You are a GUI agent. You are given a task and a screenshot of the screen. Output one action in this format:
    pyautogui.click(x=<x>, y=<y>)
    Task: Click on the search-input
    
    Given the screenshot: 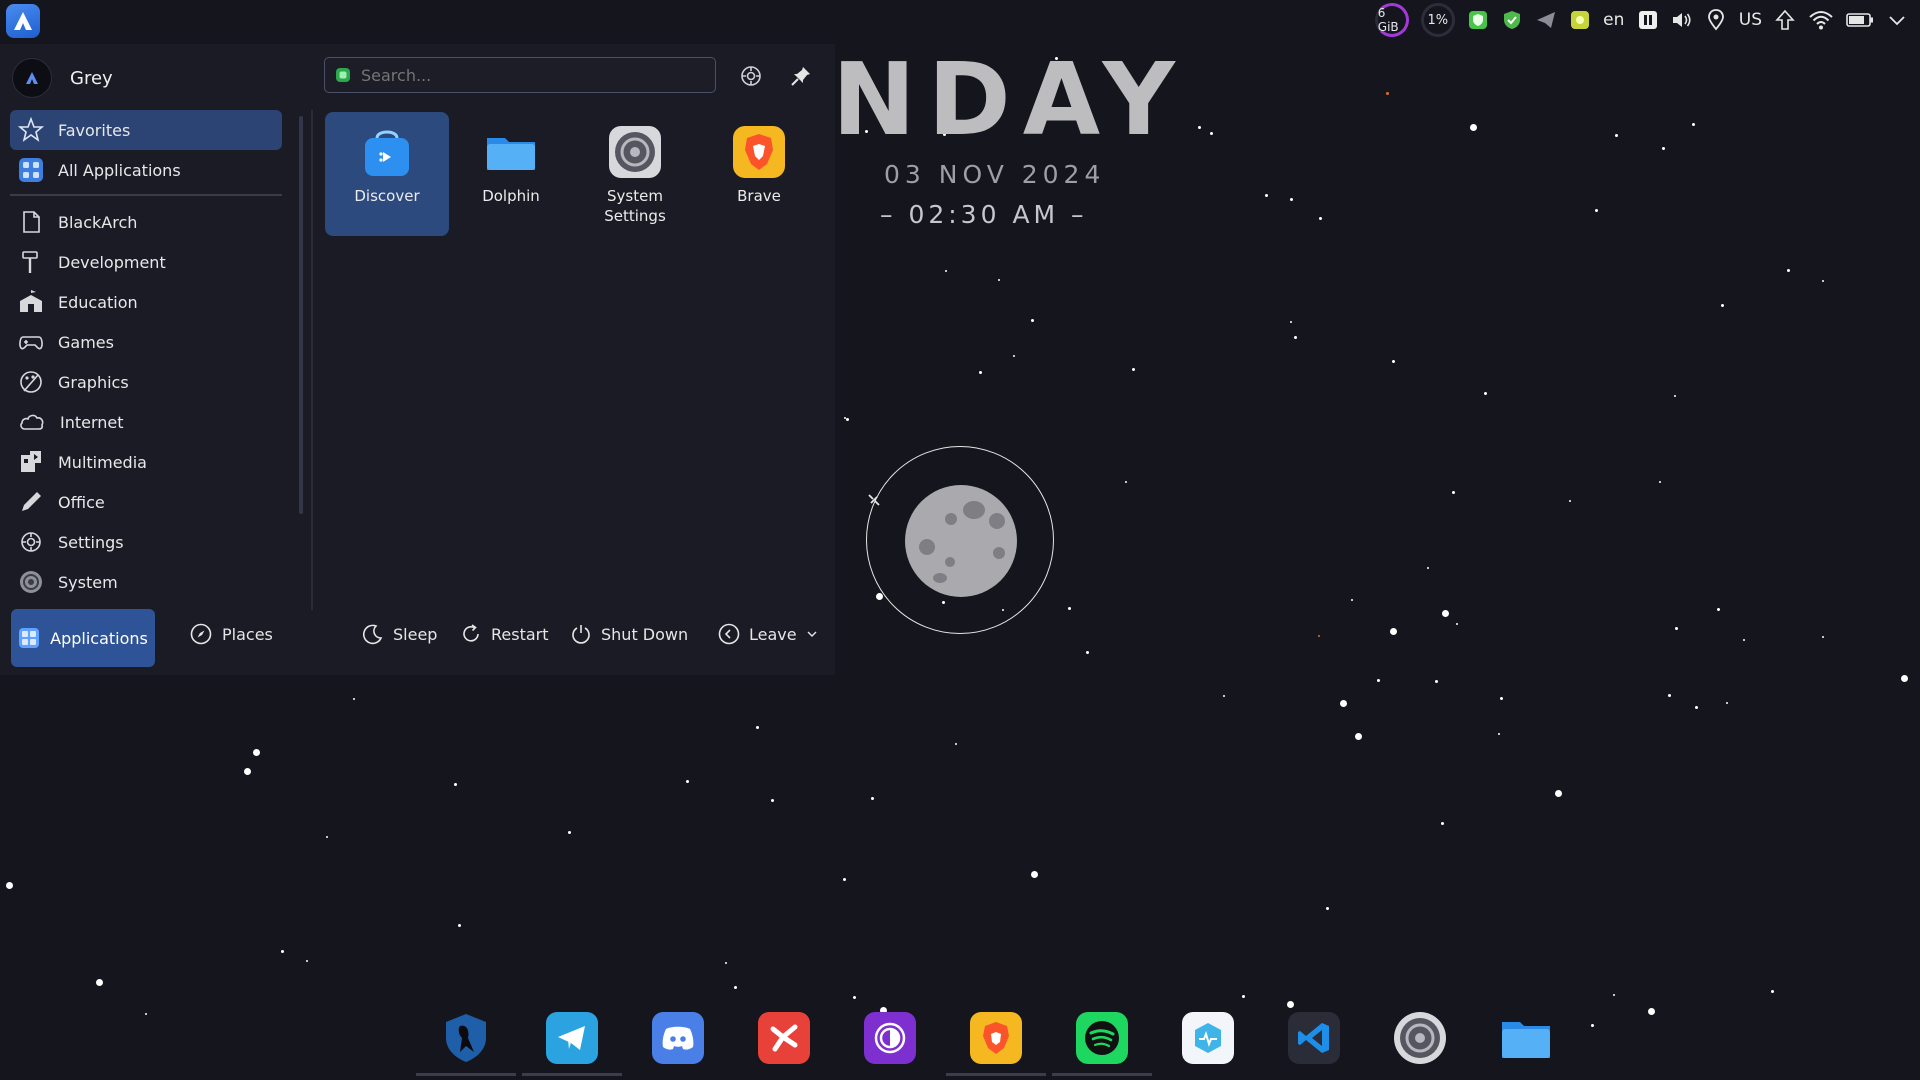 What is the action you would take?
    pyautogui.click(x=537, y=75)
    